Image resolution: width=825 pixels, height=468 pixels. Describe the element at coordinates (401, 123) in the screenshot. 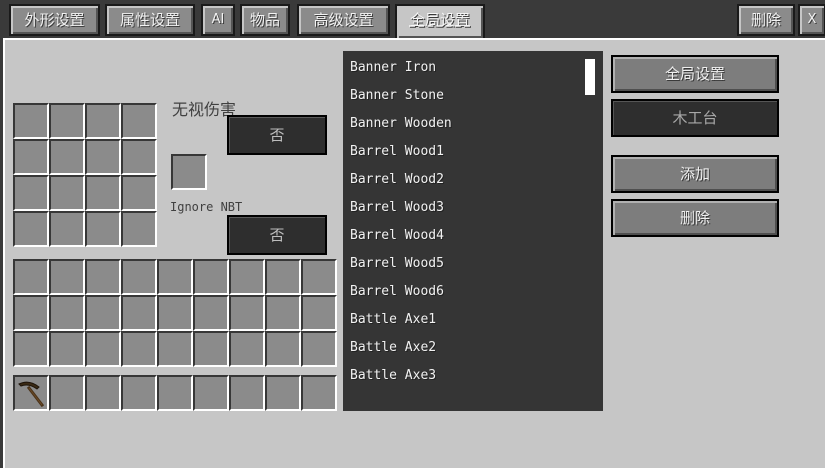

I see `list-item: Banner Wooden` at that location.